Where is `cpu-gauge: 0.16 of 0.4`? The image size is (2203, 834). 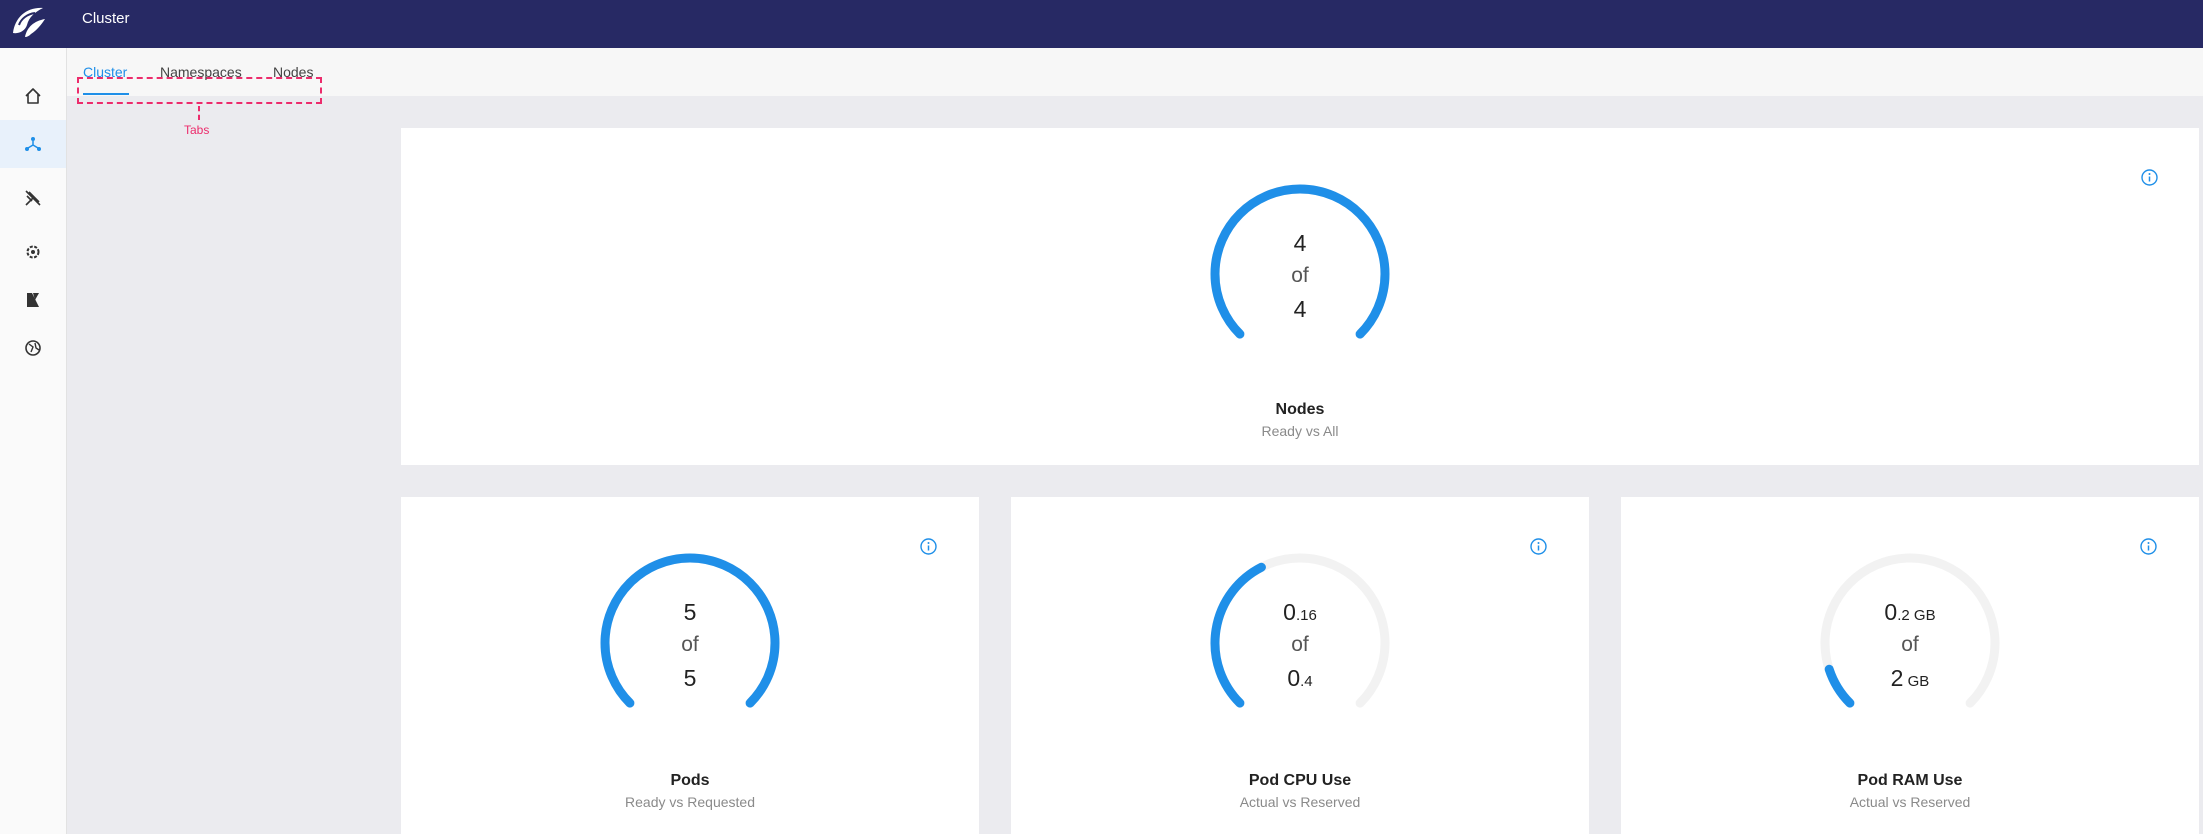 cpu-gauge: 0.16 of 0.4 is located at coordinates (1300, 643).